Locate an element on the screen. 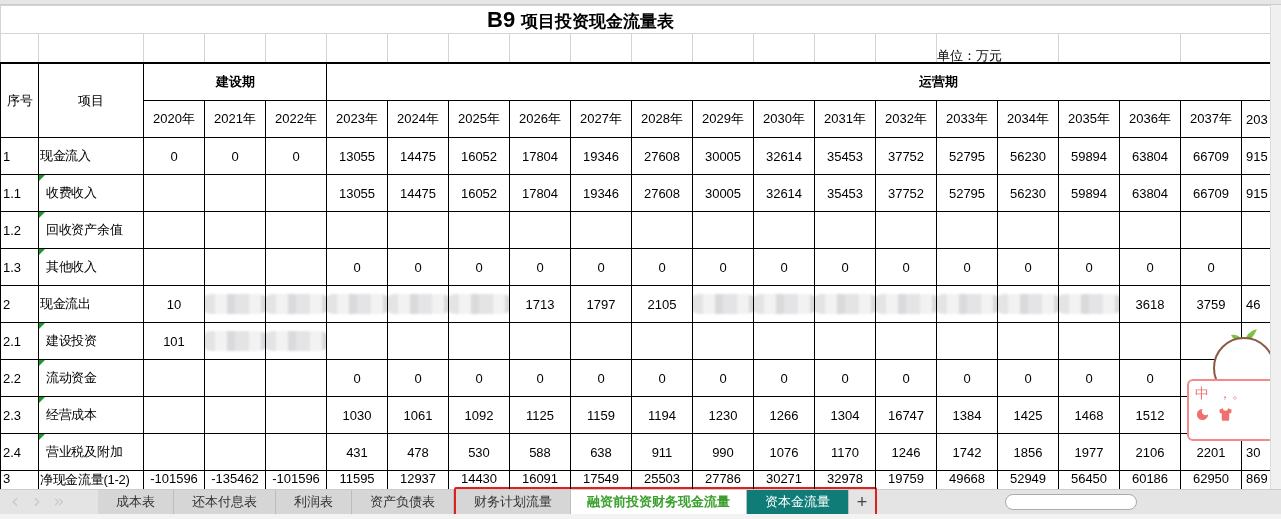 The height and width of the screenshot is (519, 1281). table-cell: 经营成本 is located at coordinates (91, 415).